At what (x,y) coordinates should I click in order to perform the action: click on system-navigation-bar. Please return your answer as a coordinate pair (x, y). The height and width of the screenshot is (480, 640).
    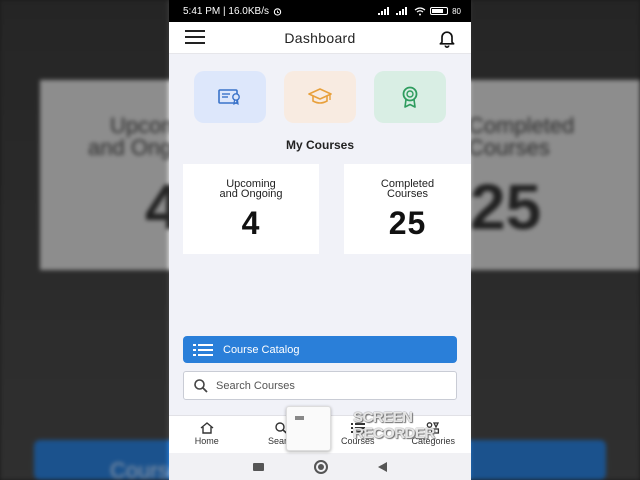
    Looking at the image, I should click on (320, 466).